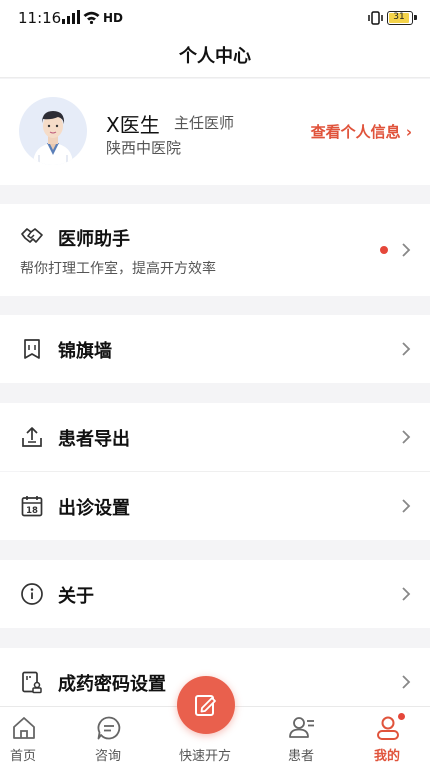 This screenshot has width=430, height=766. I want to click on banner-wall-label: 锦旗墙, so click(85, 351).